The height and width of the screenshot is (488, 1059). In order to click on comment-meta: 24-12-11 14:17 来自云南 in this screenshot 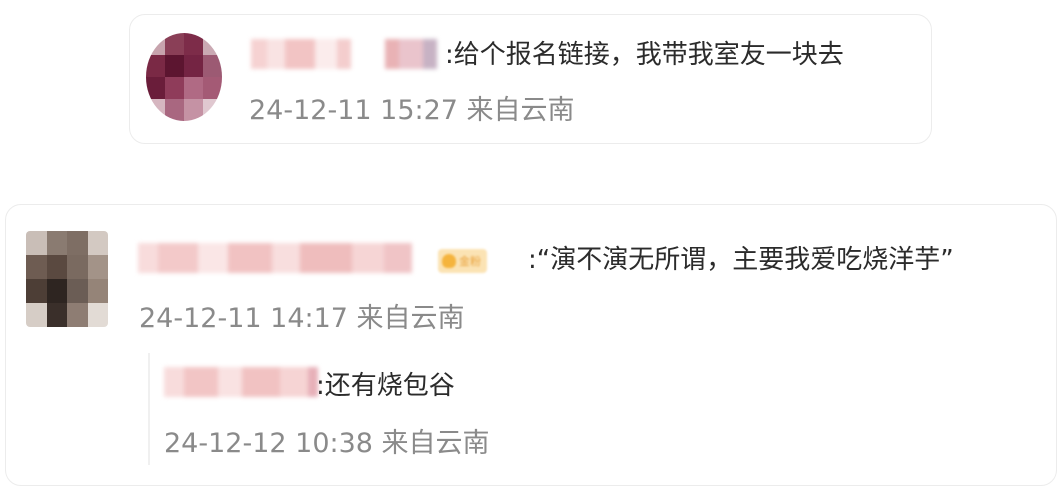, I will do `click(302, 318)`.